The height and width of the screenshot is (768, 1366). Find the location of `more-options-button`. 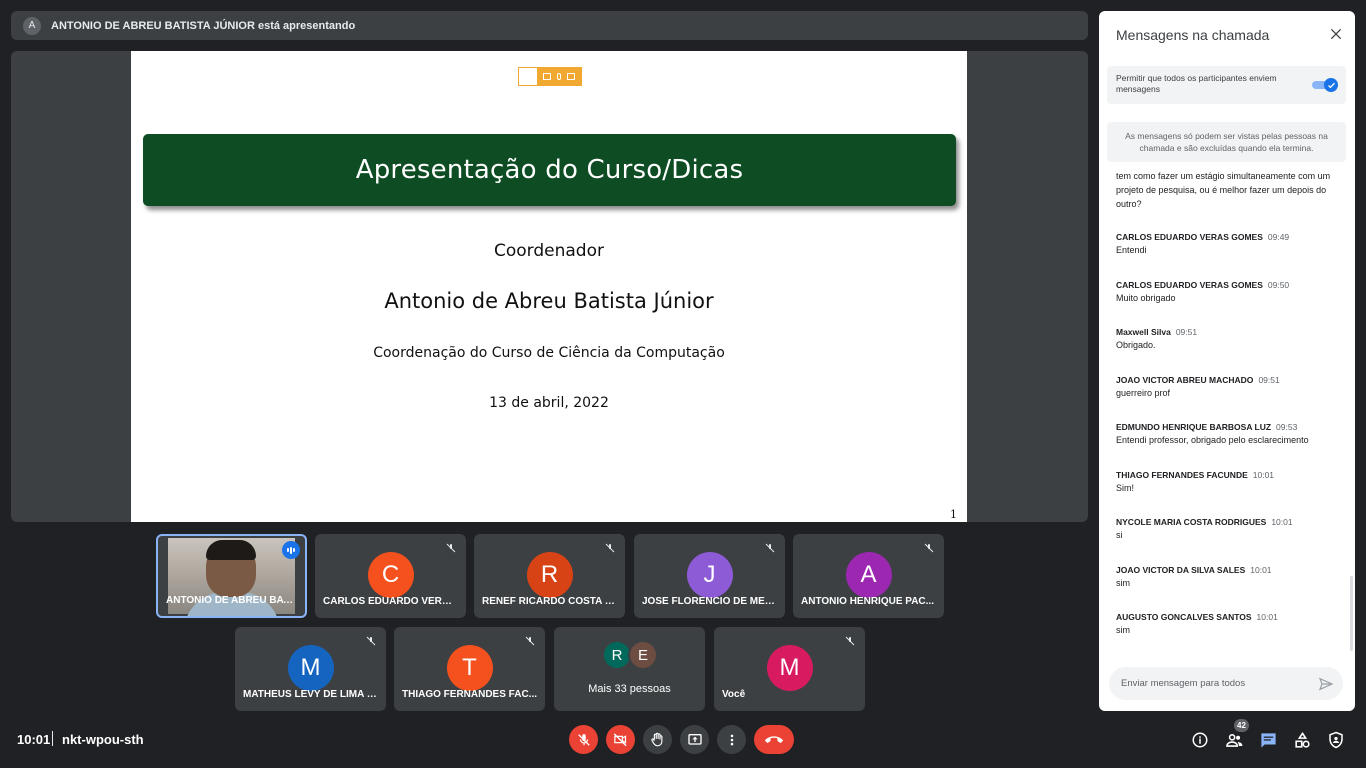

more-options-button is located at coordinates (731, 739).